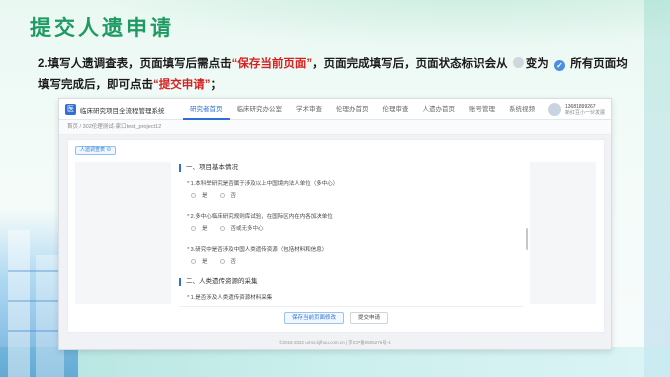  Describe the element at coordinates (335, 362) in the screenshot. I see `background-bottom-band` at that location.